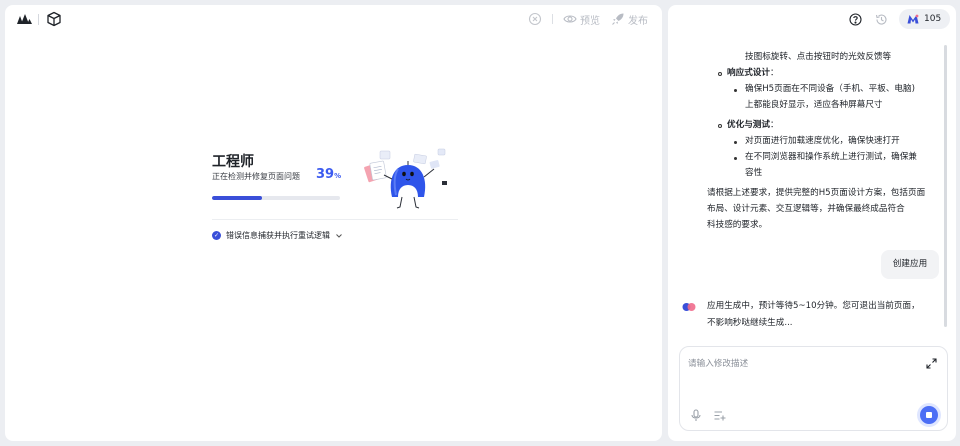  What do you see at coordinates (822, 141) in the screenshot?
I see `list-item: 对页面进行加载速度优化，确保快速打开` at bounding box center [822, 141].